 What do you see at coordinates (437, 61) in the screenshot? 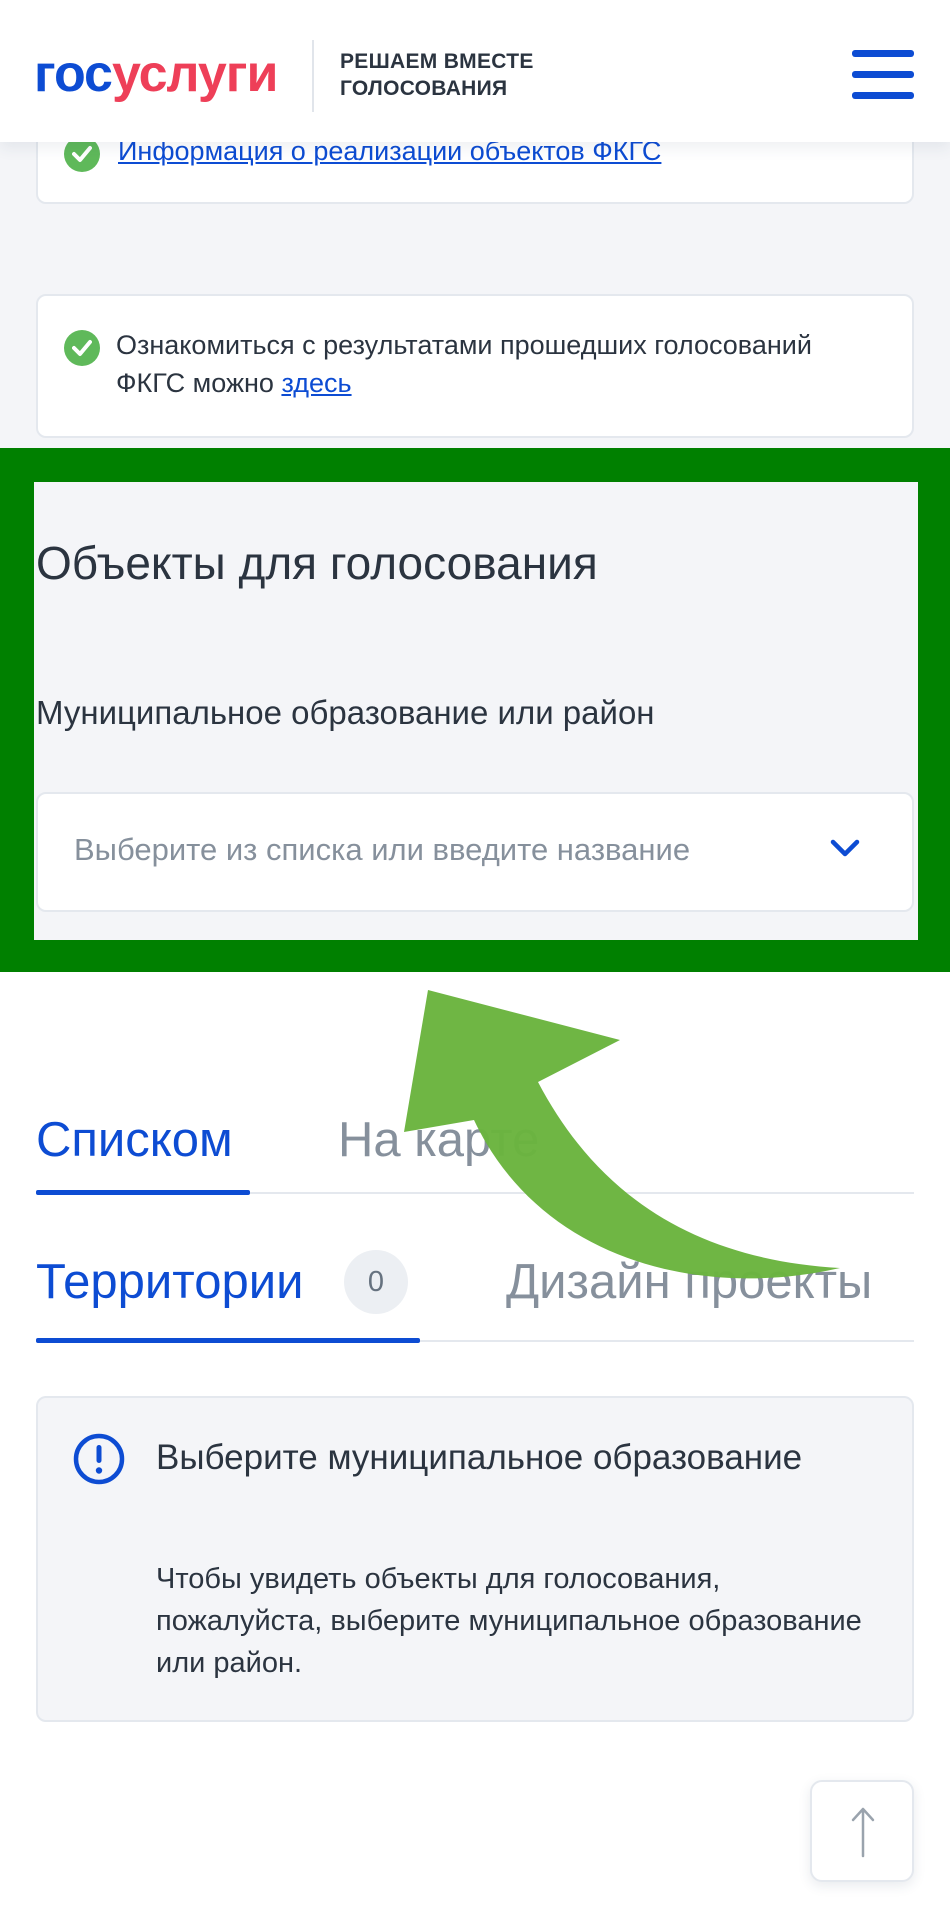
I see `tagline-line-1: РЕШАЕМ ВМЕСТЕ` at bounding box center [437, 61].